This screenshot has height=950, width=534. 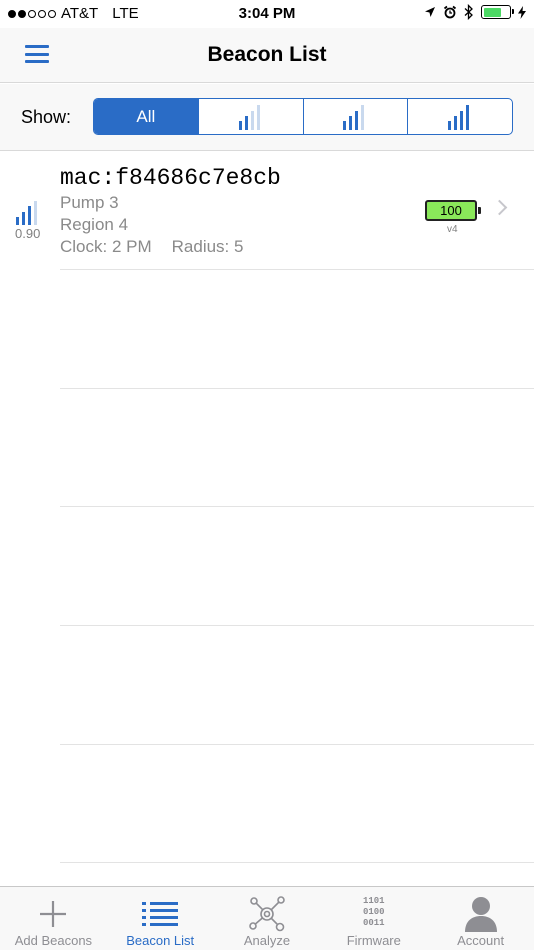 I want to click on plus-icon, so click(x=53, y=914).